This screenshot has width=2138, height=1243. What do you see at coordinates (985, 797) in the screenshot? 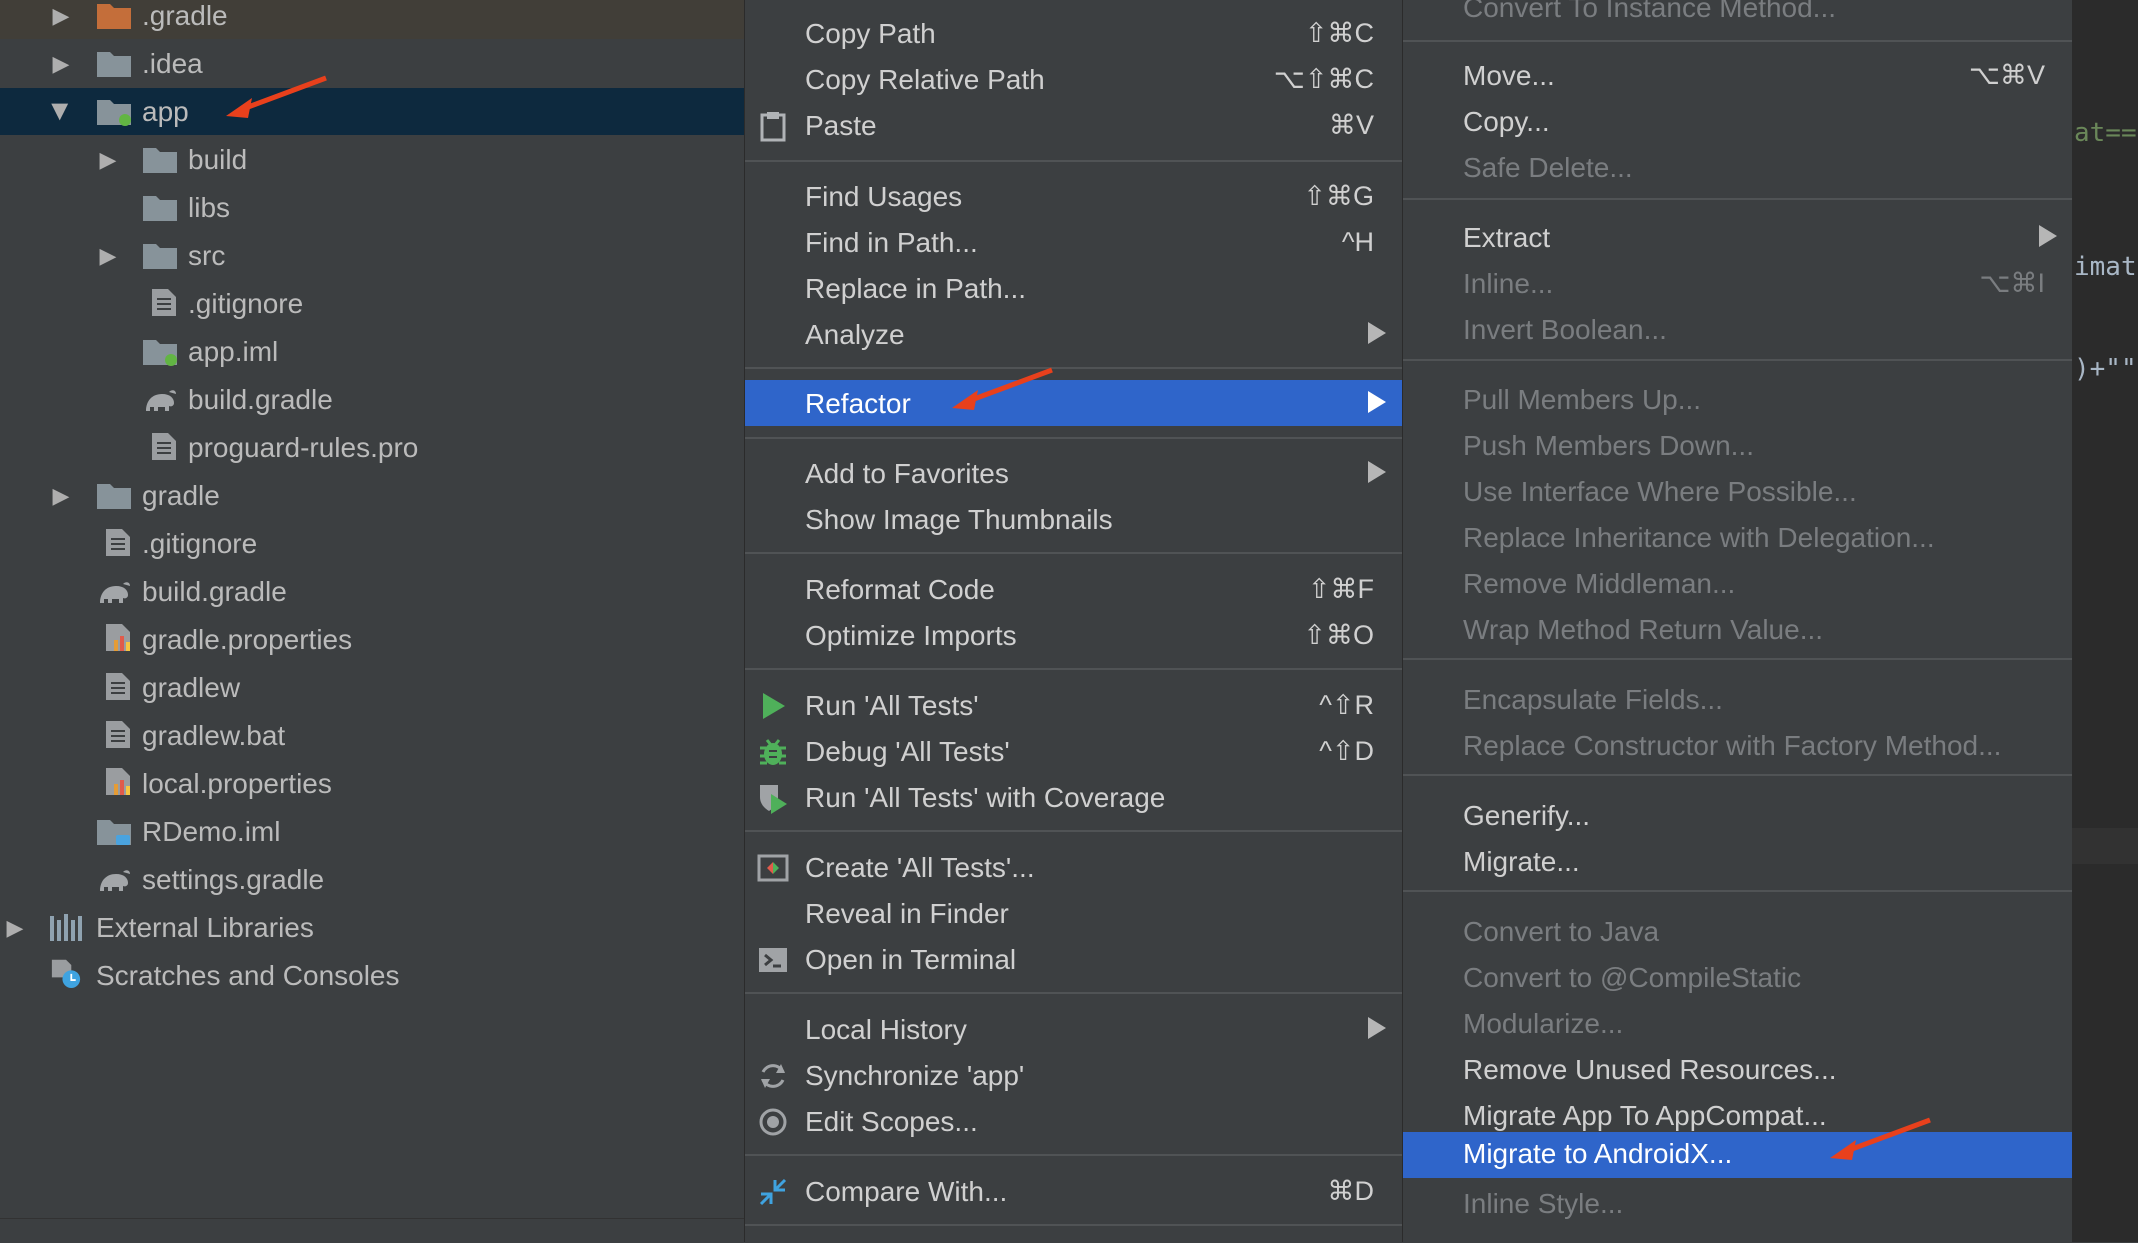
I see `menu-item-label: Run 'All Tests' with Coverage` at bounding box center [985, 797].